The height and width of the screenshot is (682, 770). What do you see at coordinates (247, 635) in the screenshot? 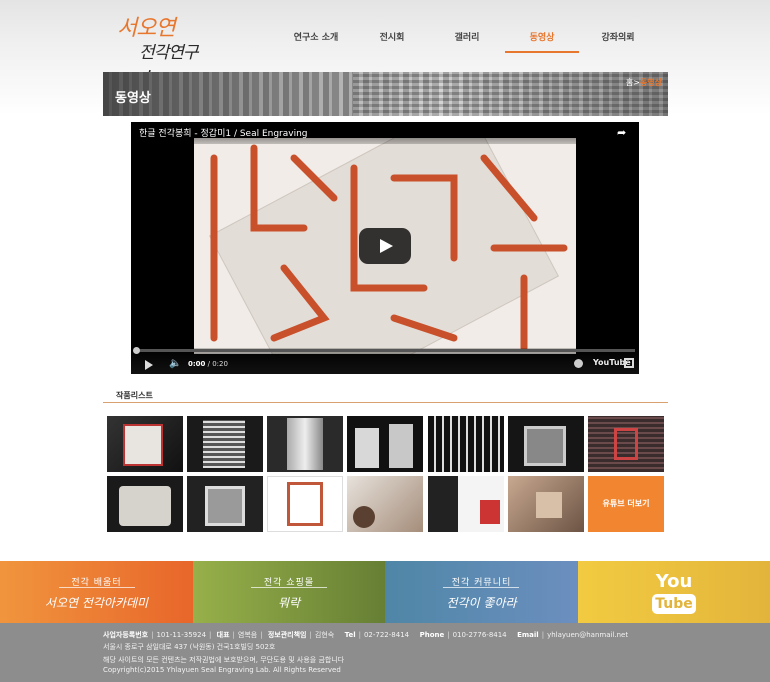
I see `ceo-name: 염복음` at bounding box center [247, 635].